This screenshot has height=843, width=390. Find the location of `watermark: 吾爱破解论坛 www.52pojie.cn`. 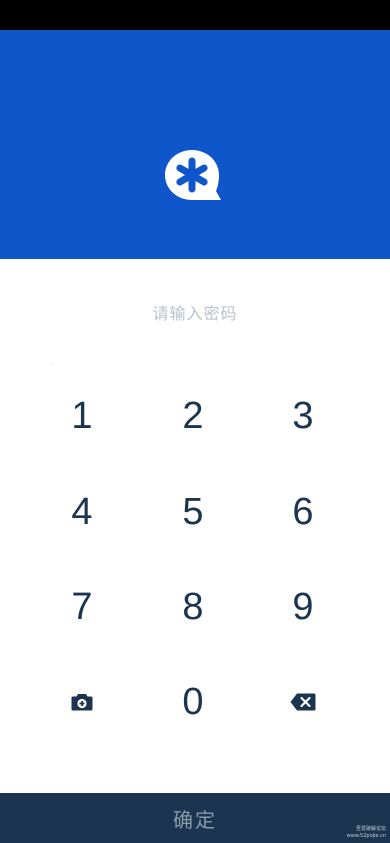

watermark: 吾爱破解论坛 www.52pojie.cn is located at coordinates (366, 833).